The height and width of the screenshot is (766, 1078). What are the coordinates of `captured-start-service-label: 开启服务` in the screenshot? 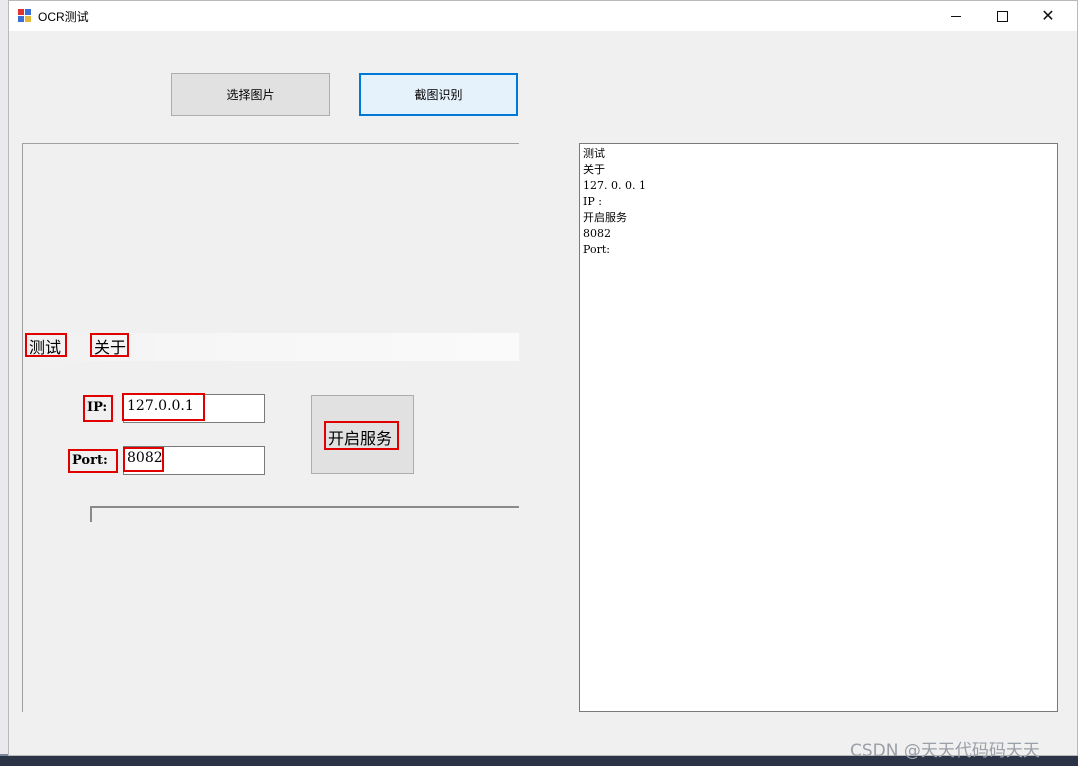 It's located at (360, 438).